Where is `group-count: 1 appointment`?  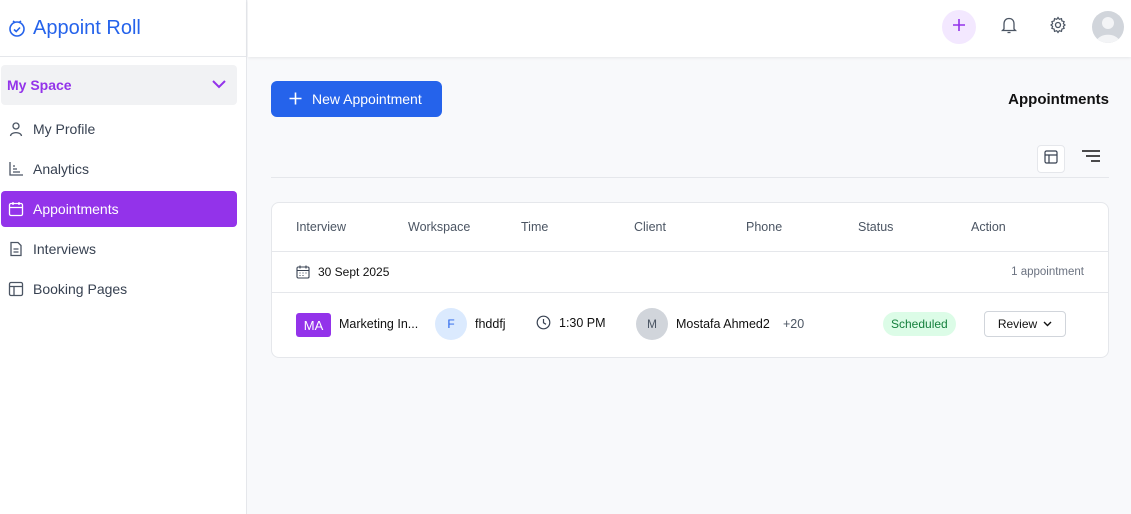
group-count: 1 appointment is located at coordinates (1047, 272).